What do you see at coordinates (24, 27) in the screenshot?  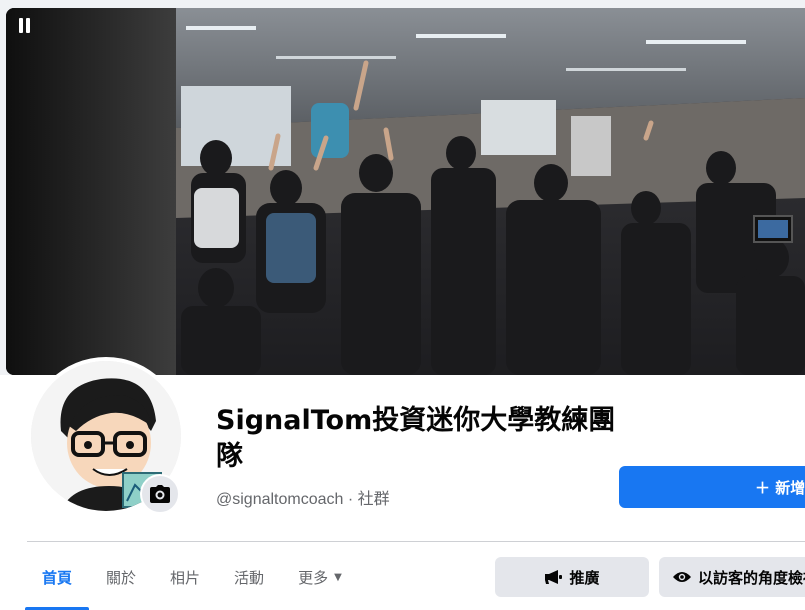 I see `pause-icon` at bounding box center [24, 27].